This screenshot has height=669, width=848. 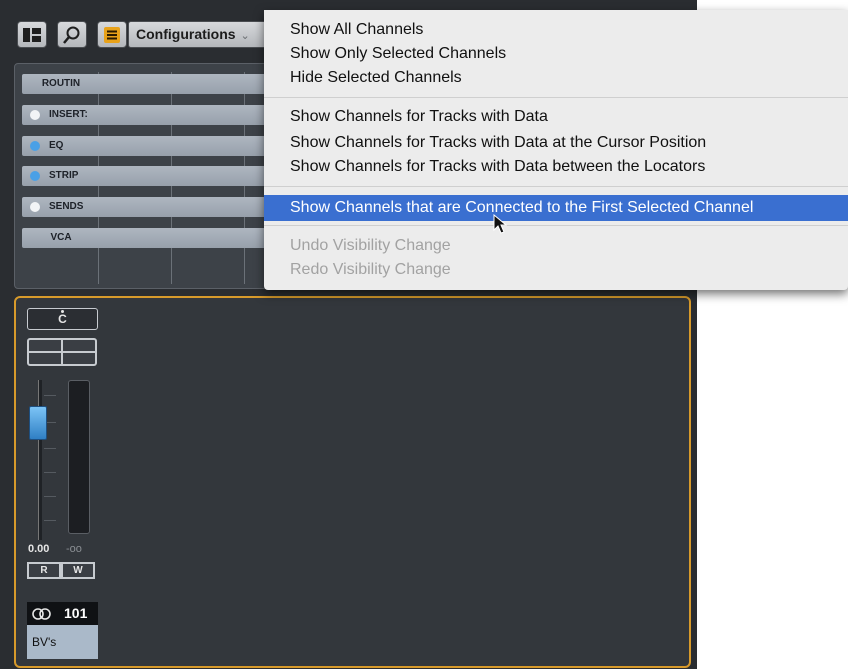 What do you see at coordinates (38, 423) in the screenshot?
I see `volume-fader-handle` at bounding box center [38, 423].